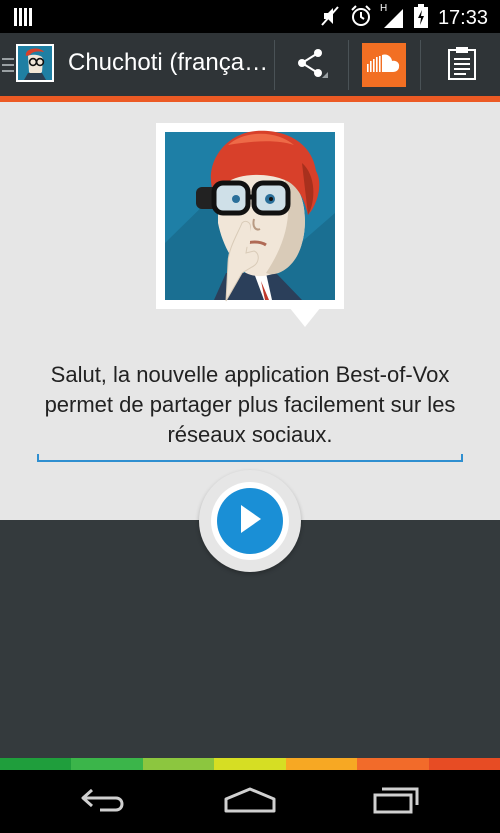 The height and width of the screenshot is (833, 500). I want to click on signal-icon: H, so click(392, 16).